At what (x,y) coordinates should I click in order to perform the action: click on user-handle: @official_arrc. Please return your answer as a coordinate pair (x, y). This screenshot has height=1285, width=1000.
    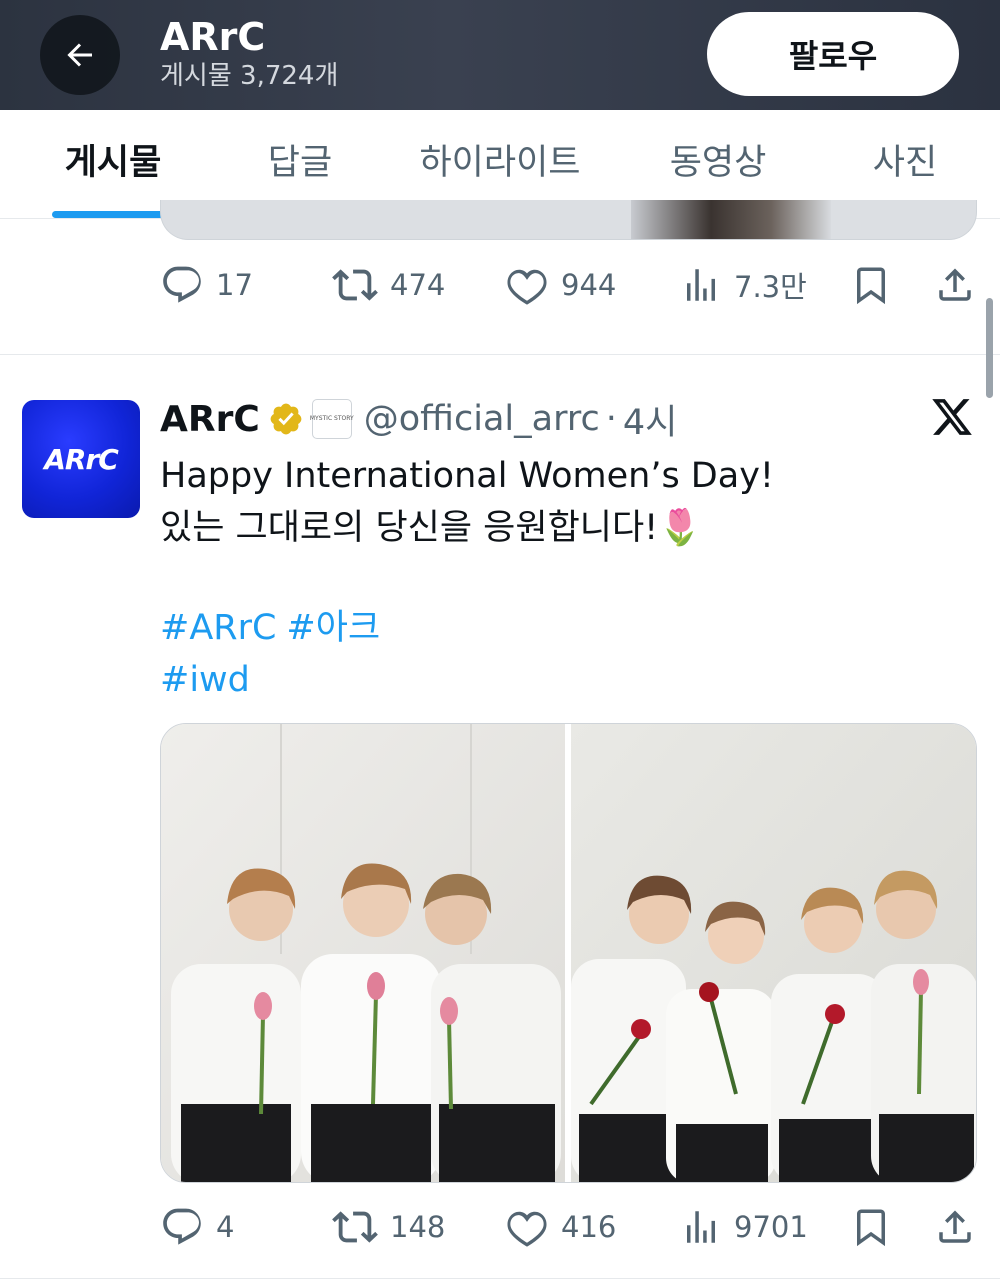
    Looking at the image, I should click on (482, 419).